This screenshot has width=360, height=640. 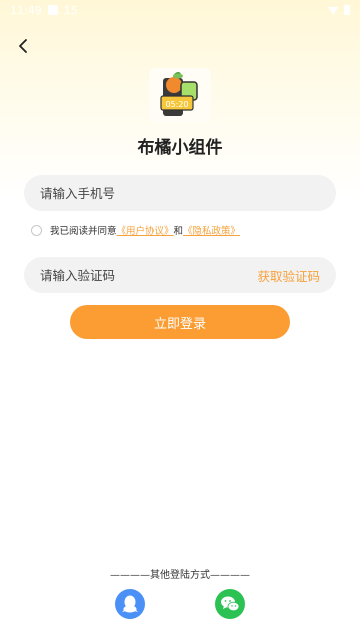 I want to click on app-logo-icon: 05:20, so click(x=179, y=94).